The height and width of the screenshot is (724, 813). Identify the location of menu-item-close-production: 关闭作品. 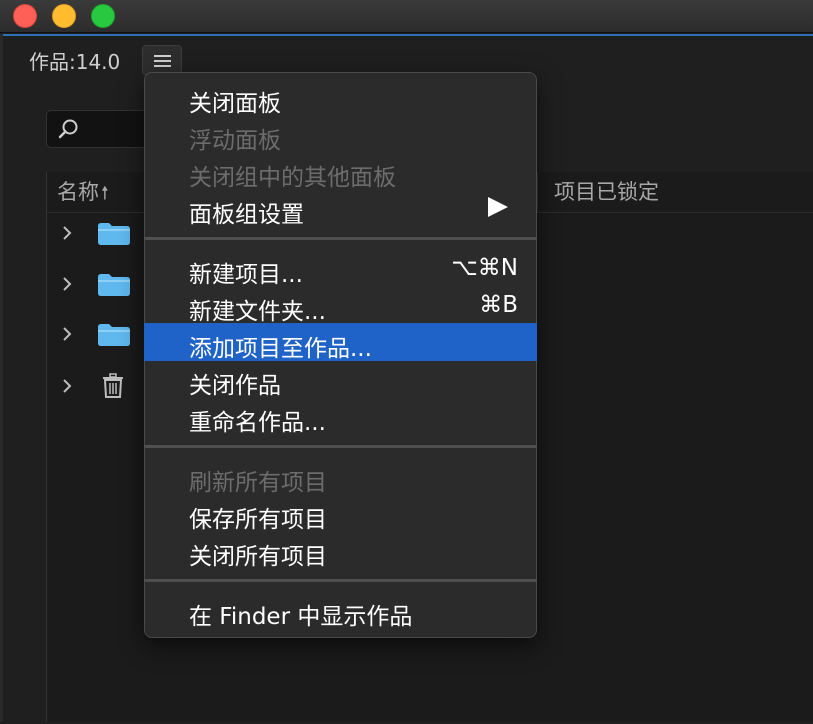
(235, 383).